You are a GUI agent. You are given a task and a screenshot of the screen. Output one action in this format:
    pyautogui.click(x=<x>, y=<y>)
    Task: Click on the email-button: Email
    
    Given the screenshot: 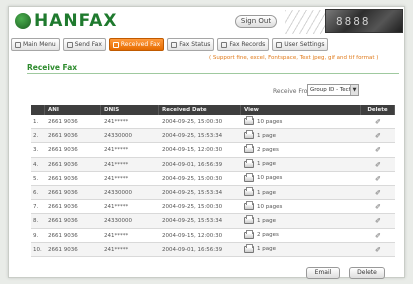 What is the action you would take?
    pyautogui.click(x=323, y=273)
    